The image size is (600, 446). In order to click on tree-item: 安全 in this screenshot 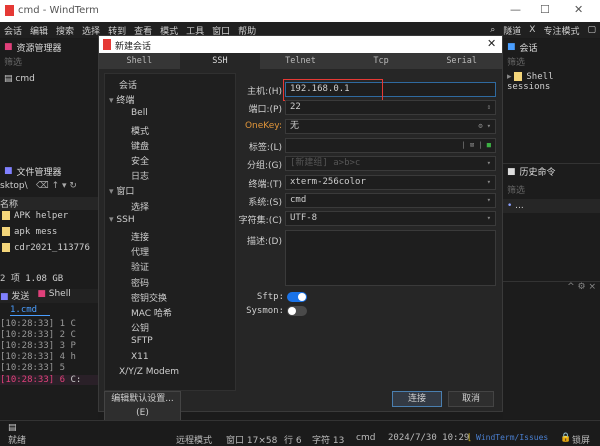, I will do `click(140, 160)`.